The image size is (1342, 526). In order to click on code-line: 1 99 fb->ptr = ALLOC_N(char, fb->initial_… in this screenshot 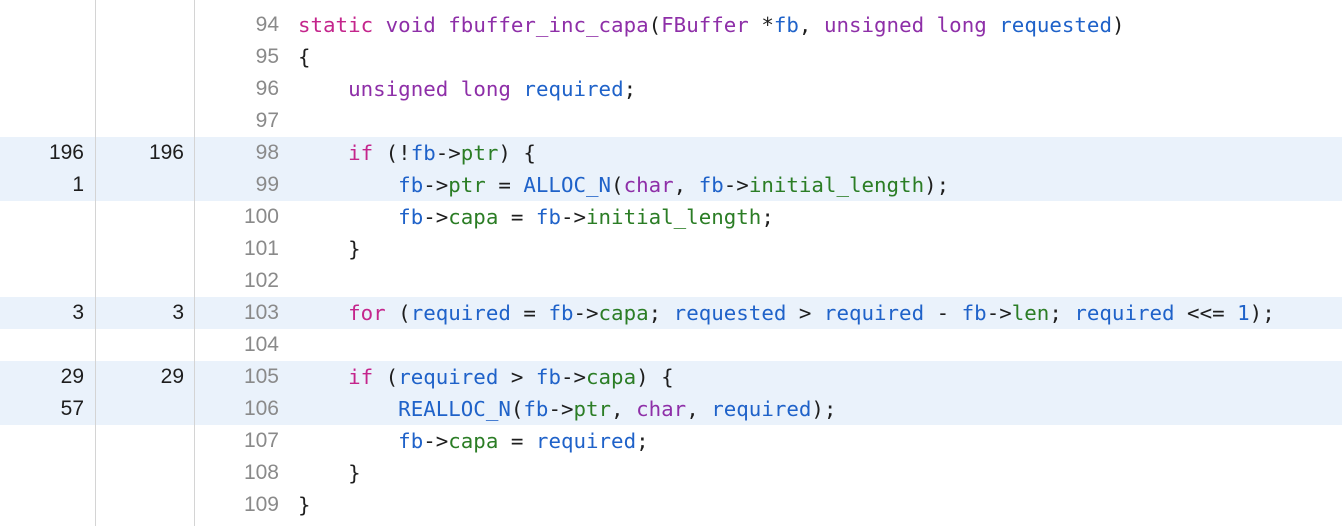, I will do `click(671, 185)`.